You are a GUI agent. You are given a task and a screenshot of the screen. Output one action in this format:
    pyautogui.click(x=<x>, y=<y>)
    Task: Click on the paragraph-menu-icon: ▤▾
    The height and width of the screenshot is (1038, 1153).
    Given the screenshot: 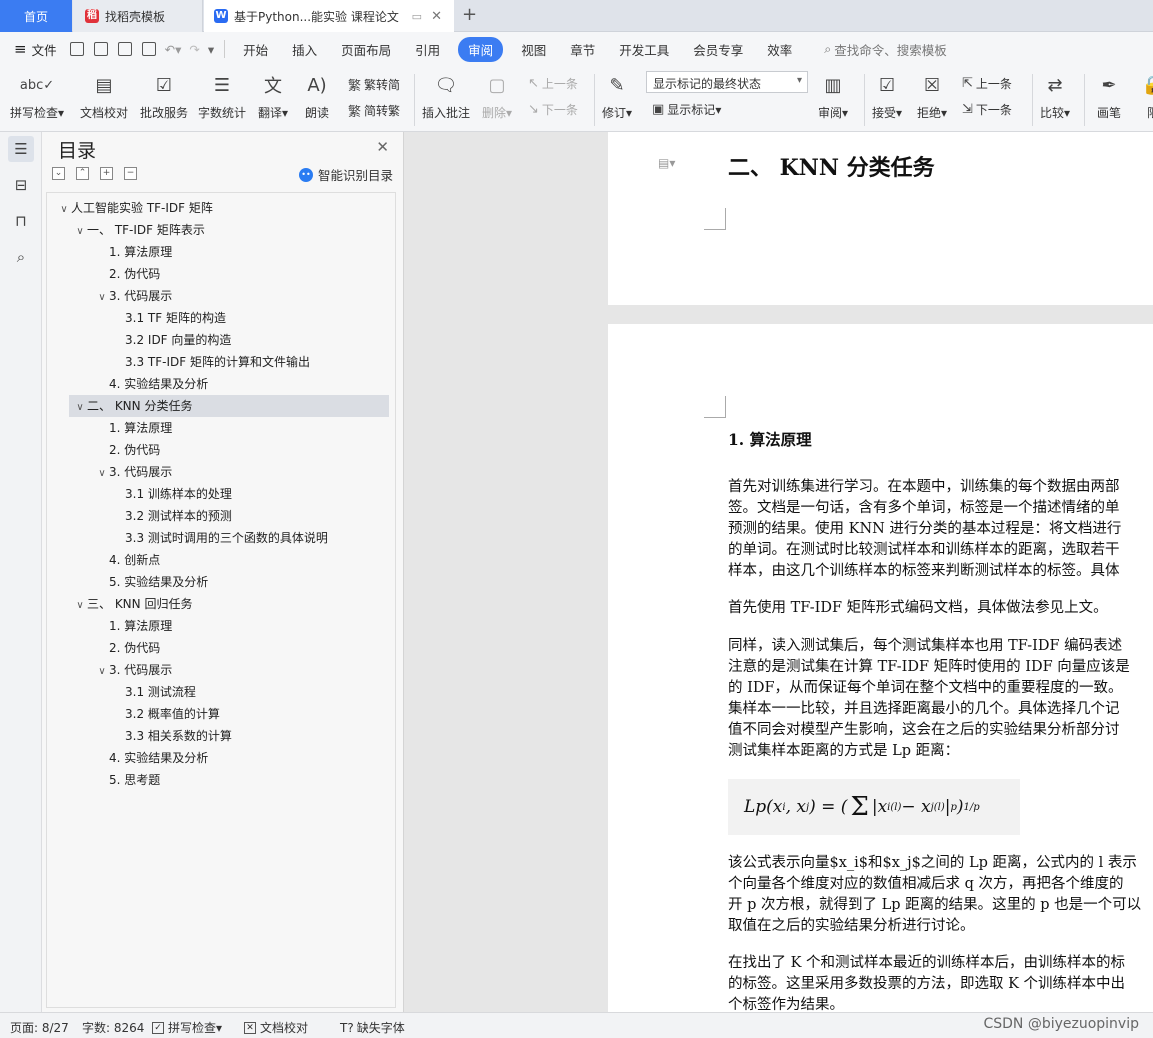 What is the action you would take?
    pyautogui.click(x=666, y=163)
    